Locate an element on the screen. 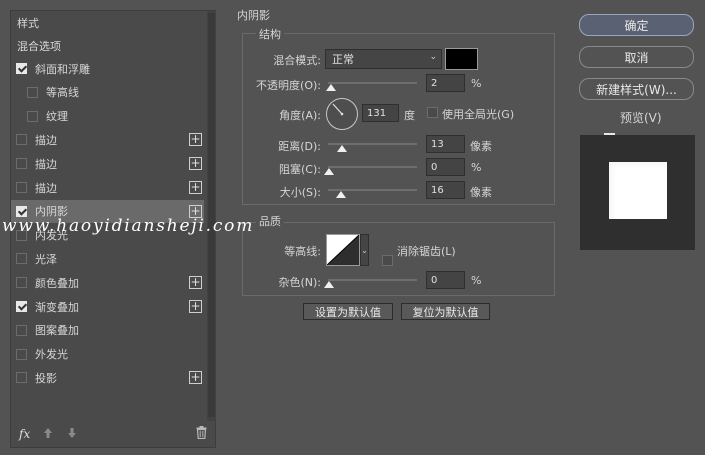 This screenshot has width=705, height=455. style-item: 渐变叠加 + is located at coordinates (107, 306).